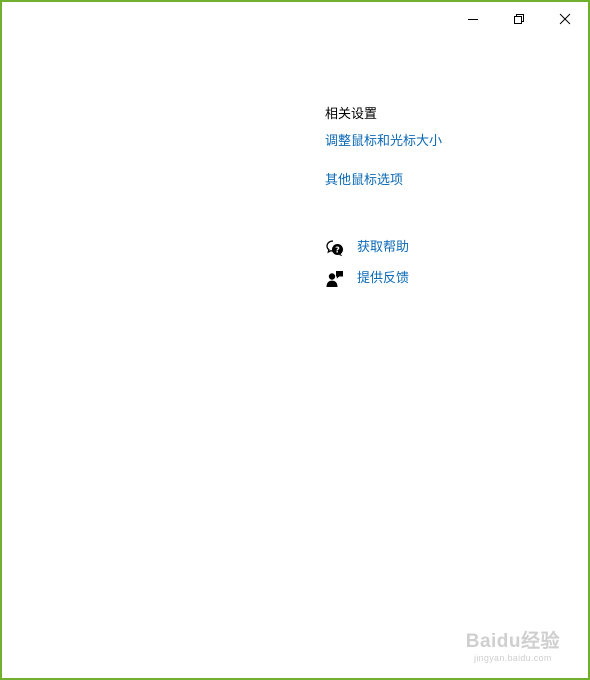 The width and height of the screenshot is (590, 680). What do you see at coordinates (512, 641) in the screenshot?
I see `watermark-logo: Baidu经验` at bounding box center [512, 641].